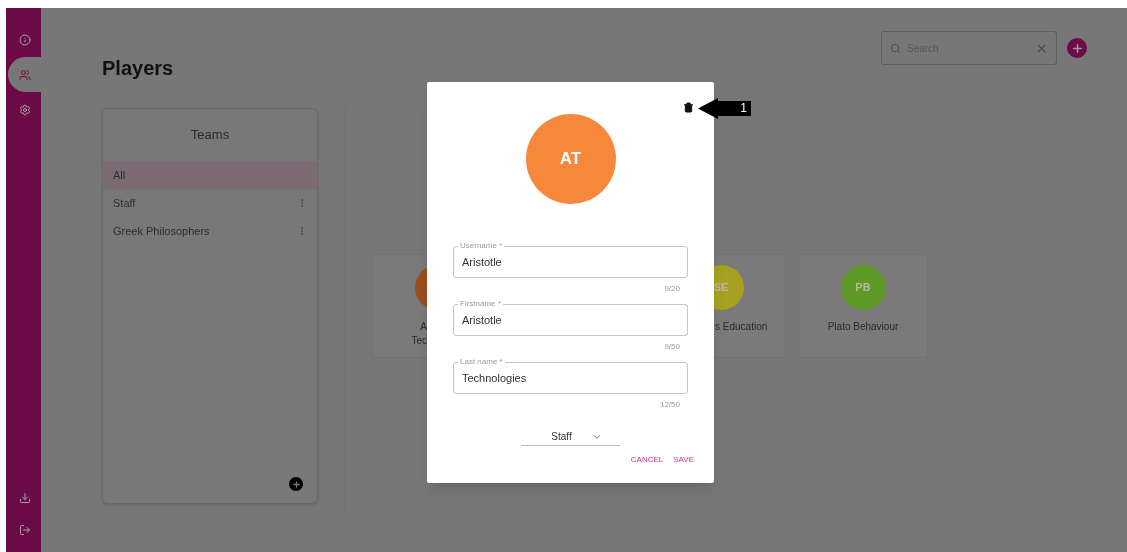 Image resolution: width=1127 pixels, height=552 pixels. I want to click on team-item: Staff, so click(210, 203).